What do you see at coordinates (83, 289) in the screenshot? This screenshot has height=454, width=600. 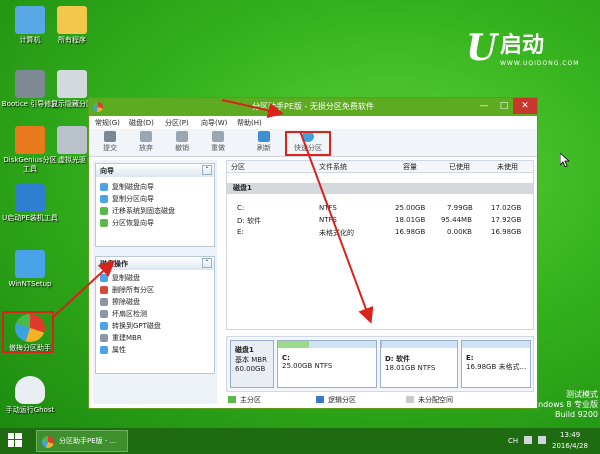 I see `arrow-to-disk-ops` at bounding box center [83, 289].